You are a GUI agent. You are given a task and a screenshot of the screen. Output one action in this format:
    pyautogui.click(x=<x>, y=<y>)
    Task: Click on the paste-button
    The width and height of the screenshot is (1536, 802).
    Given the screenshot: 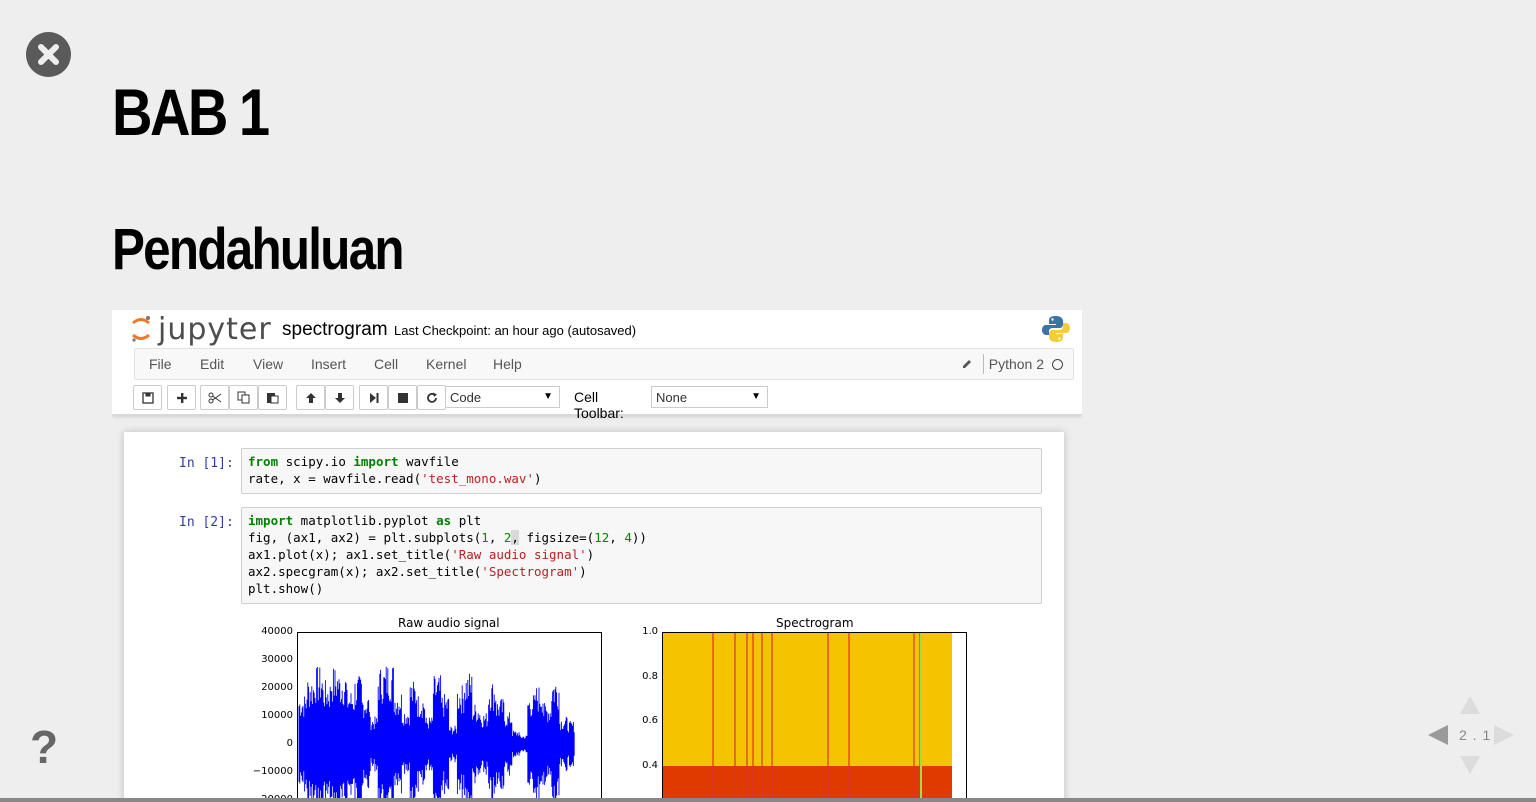 What is the action you would take?
    pyautogui.click(x=272, y=397)
    